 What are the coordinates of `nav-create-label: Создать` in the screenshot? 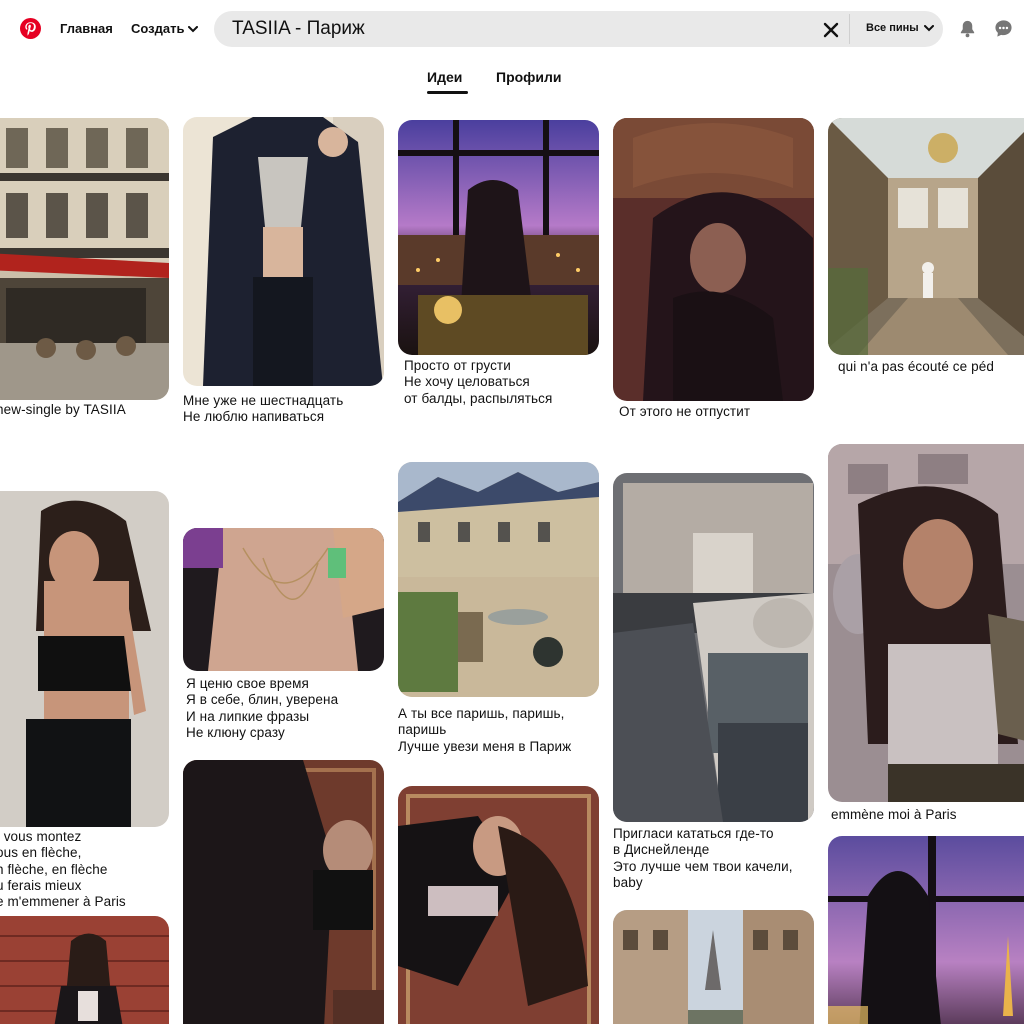 It's located at (158, 28).